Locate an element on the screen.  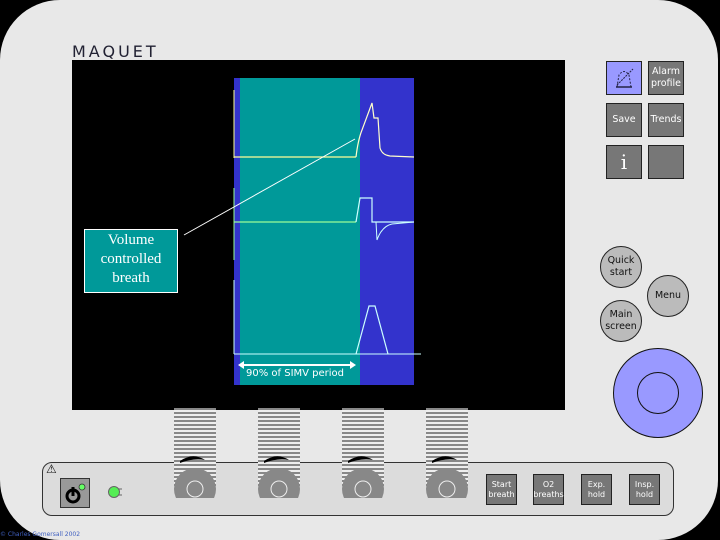
menu-button: Menu is located at coordinates (668, 296).